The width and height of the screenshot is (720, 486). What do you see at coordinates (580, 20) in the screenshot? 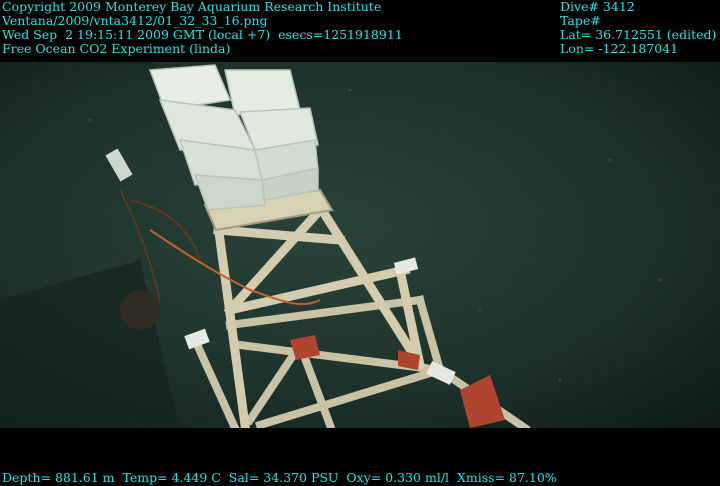
I see `tape-number: Tape#` at bounding box center [580, 20].